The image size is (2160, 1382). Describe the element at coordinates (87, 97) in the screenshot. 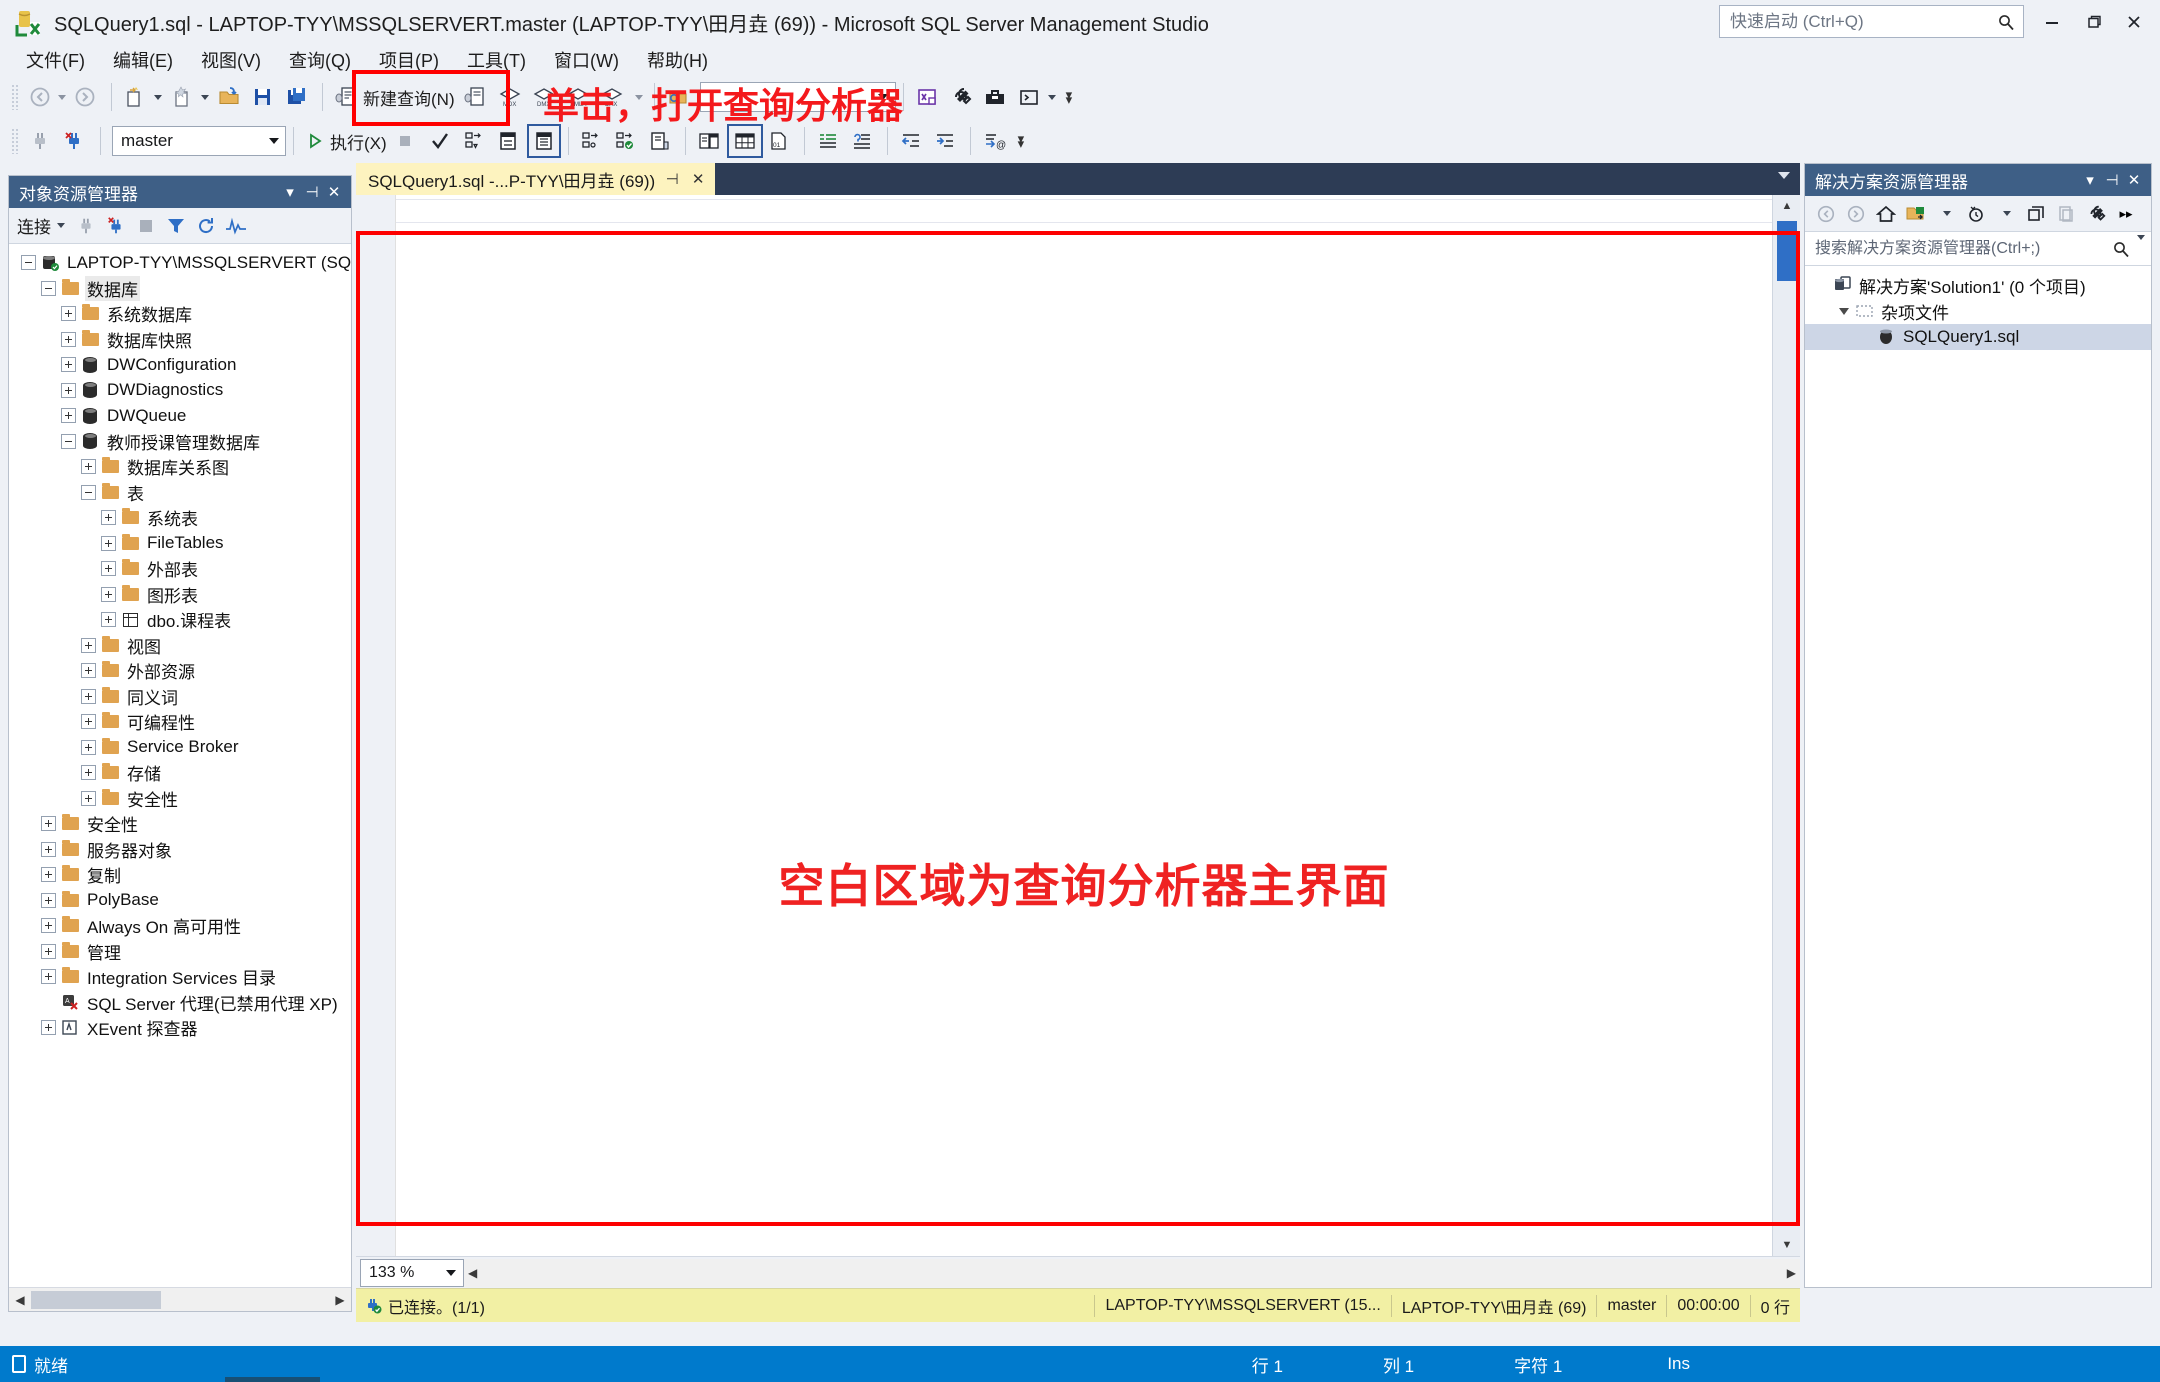

I see `nav-forward-button` at that location.